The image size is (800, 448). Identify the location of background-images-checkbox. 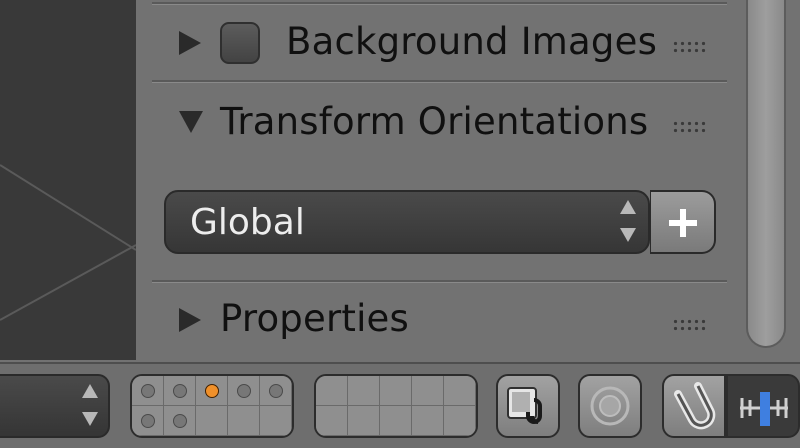
(240, 43).